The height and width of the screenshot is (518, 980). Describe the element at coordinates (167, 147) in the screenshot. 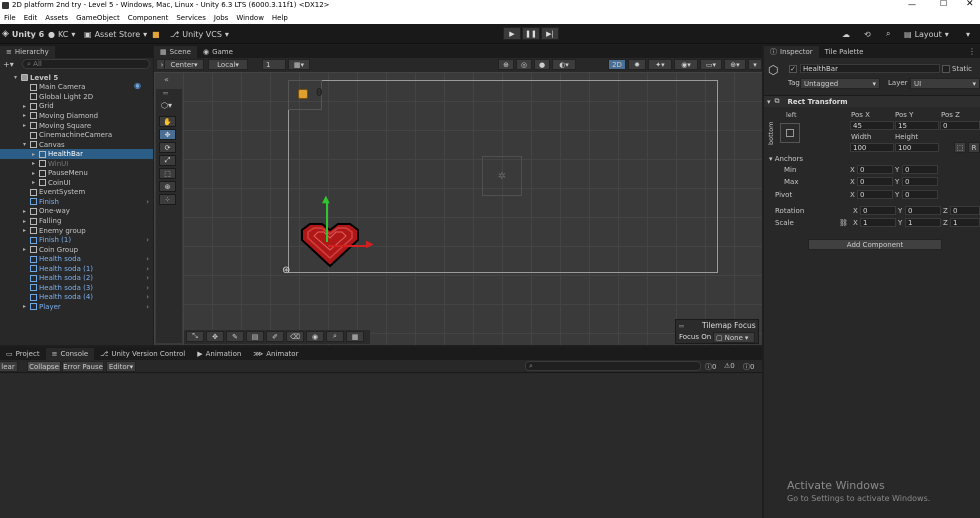

I see `rotate-tool-icon: ⟳` at that location.